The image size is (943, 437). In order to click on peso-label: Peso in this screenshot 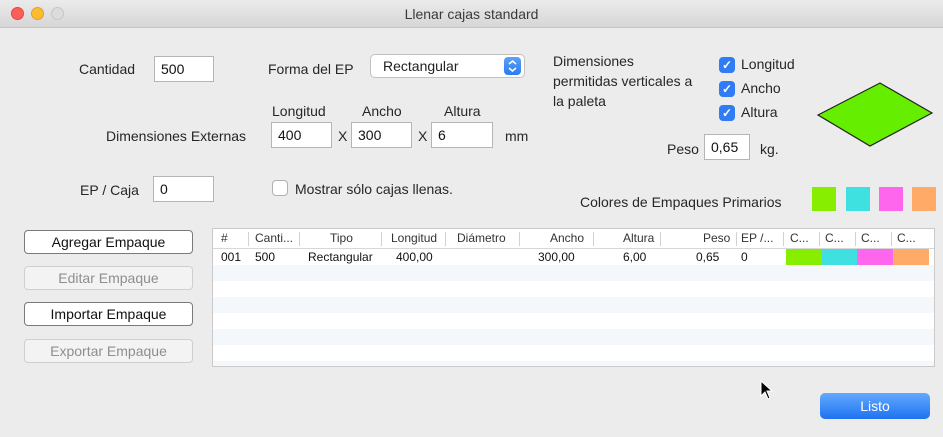, I will do `click(683, 149)`.